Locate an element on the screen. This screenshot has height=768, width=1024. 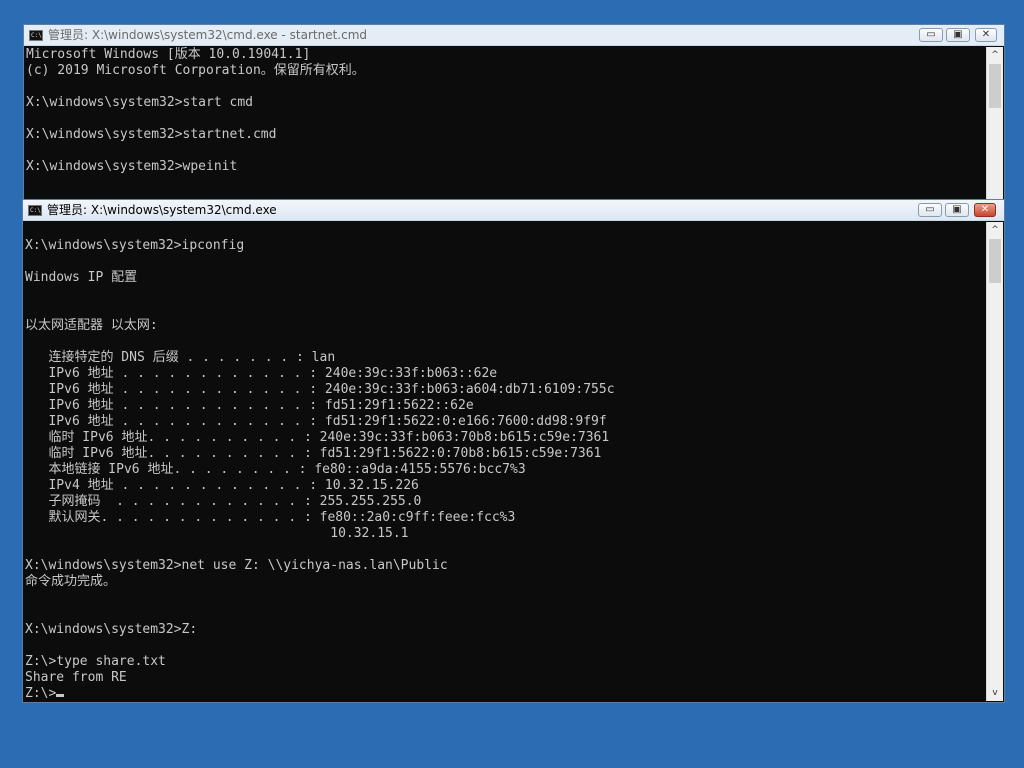
console-line: X:\windows\system32>wpeinit is located at coordinates (506, 167).